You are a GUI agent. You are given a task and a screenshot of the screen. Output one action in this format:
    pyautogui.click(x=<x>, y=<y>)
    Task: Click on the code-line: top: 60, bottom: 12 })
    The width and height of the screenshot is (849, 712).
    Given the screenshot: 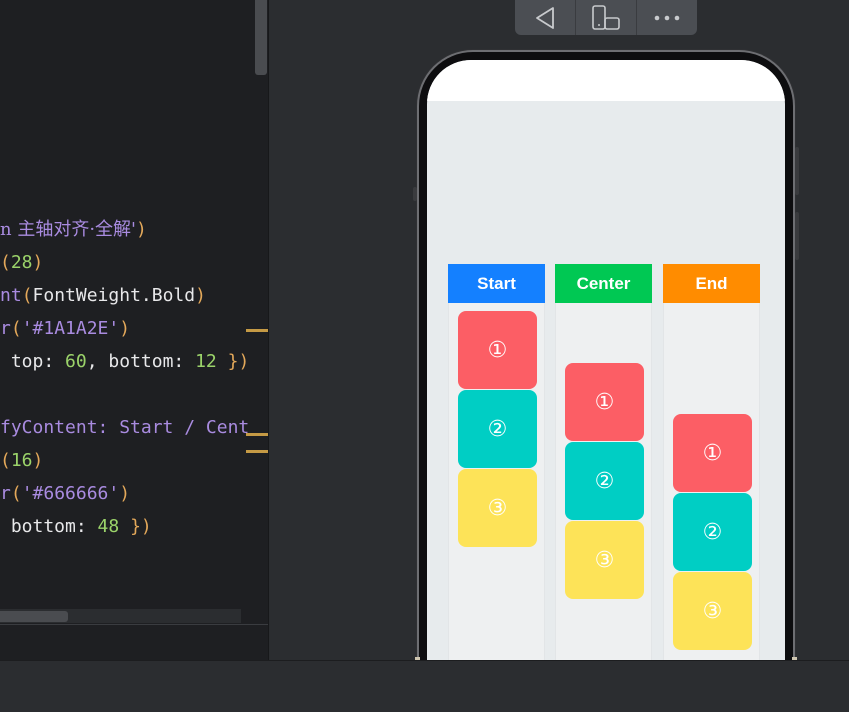 What is the action you would take?
    pyautogui.click(x=125, y=361)
    